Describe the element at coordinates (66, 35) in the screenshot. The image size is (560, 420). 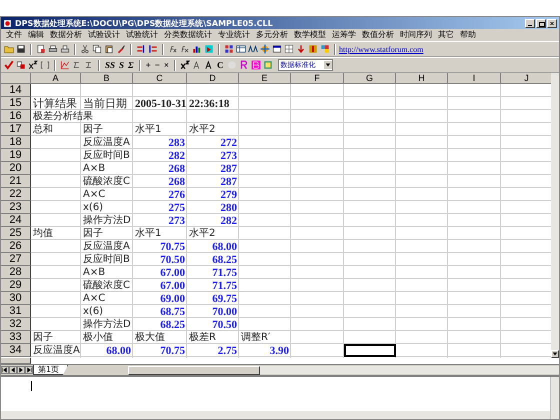
I see `menu-item: 数据分析` at that location.